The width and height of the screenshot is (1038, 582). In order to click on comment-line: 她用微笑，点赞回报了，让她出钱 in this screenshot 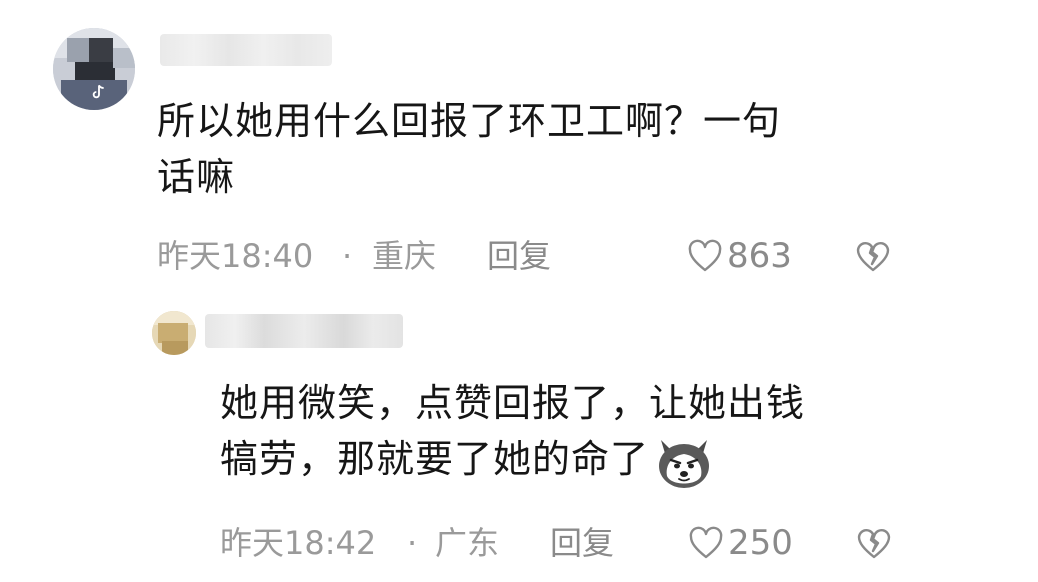, I will do `click(513, 403)`.